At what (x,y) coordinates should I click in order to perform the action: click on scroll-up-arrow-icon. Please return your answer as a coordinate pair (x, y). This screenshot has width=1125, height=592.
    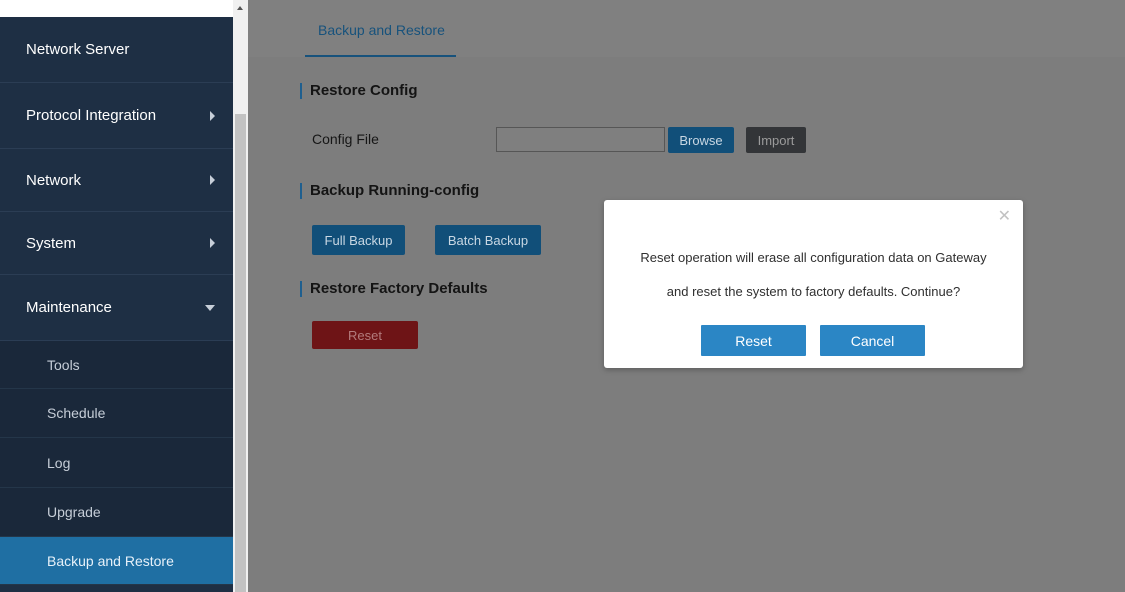
    Looking at the image, I should click on (240, 8).